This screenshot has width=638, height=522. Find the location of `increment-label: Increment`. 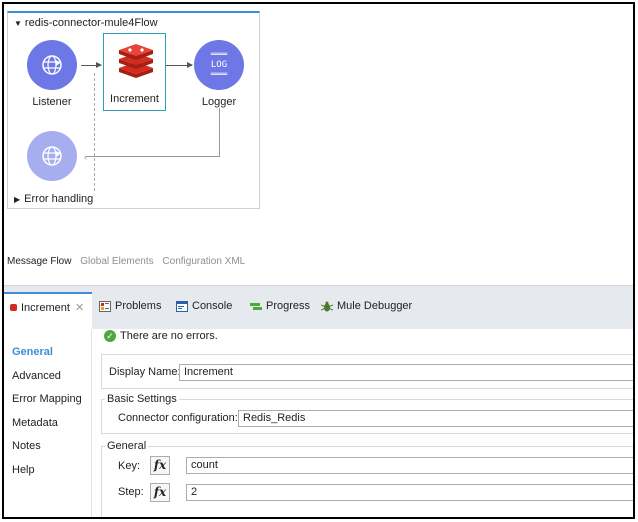

increment-label: Increment is located at coordinates (134, 99).